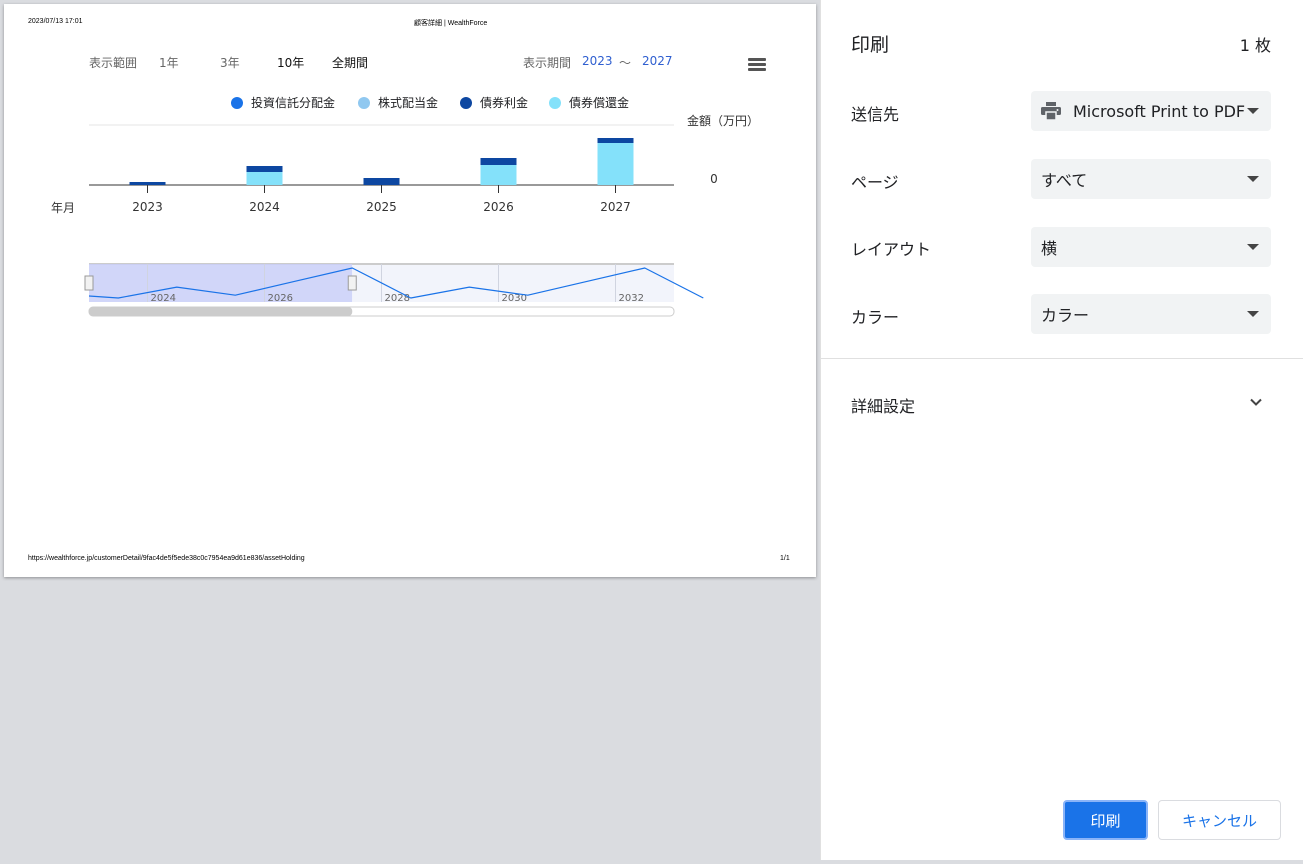 This screenshot has width=1303, height=864. Describe the element at coordinates (1065, 315) in the screenshot. I see `color-value: カラー` at that location.